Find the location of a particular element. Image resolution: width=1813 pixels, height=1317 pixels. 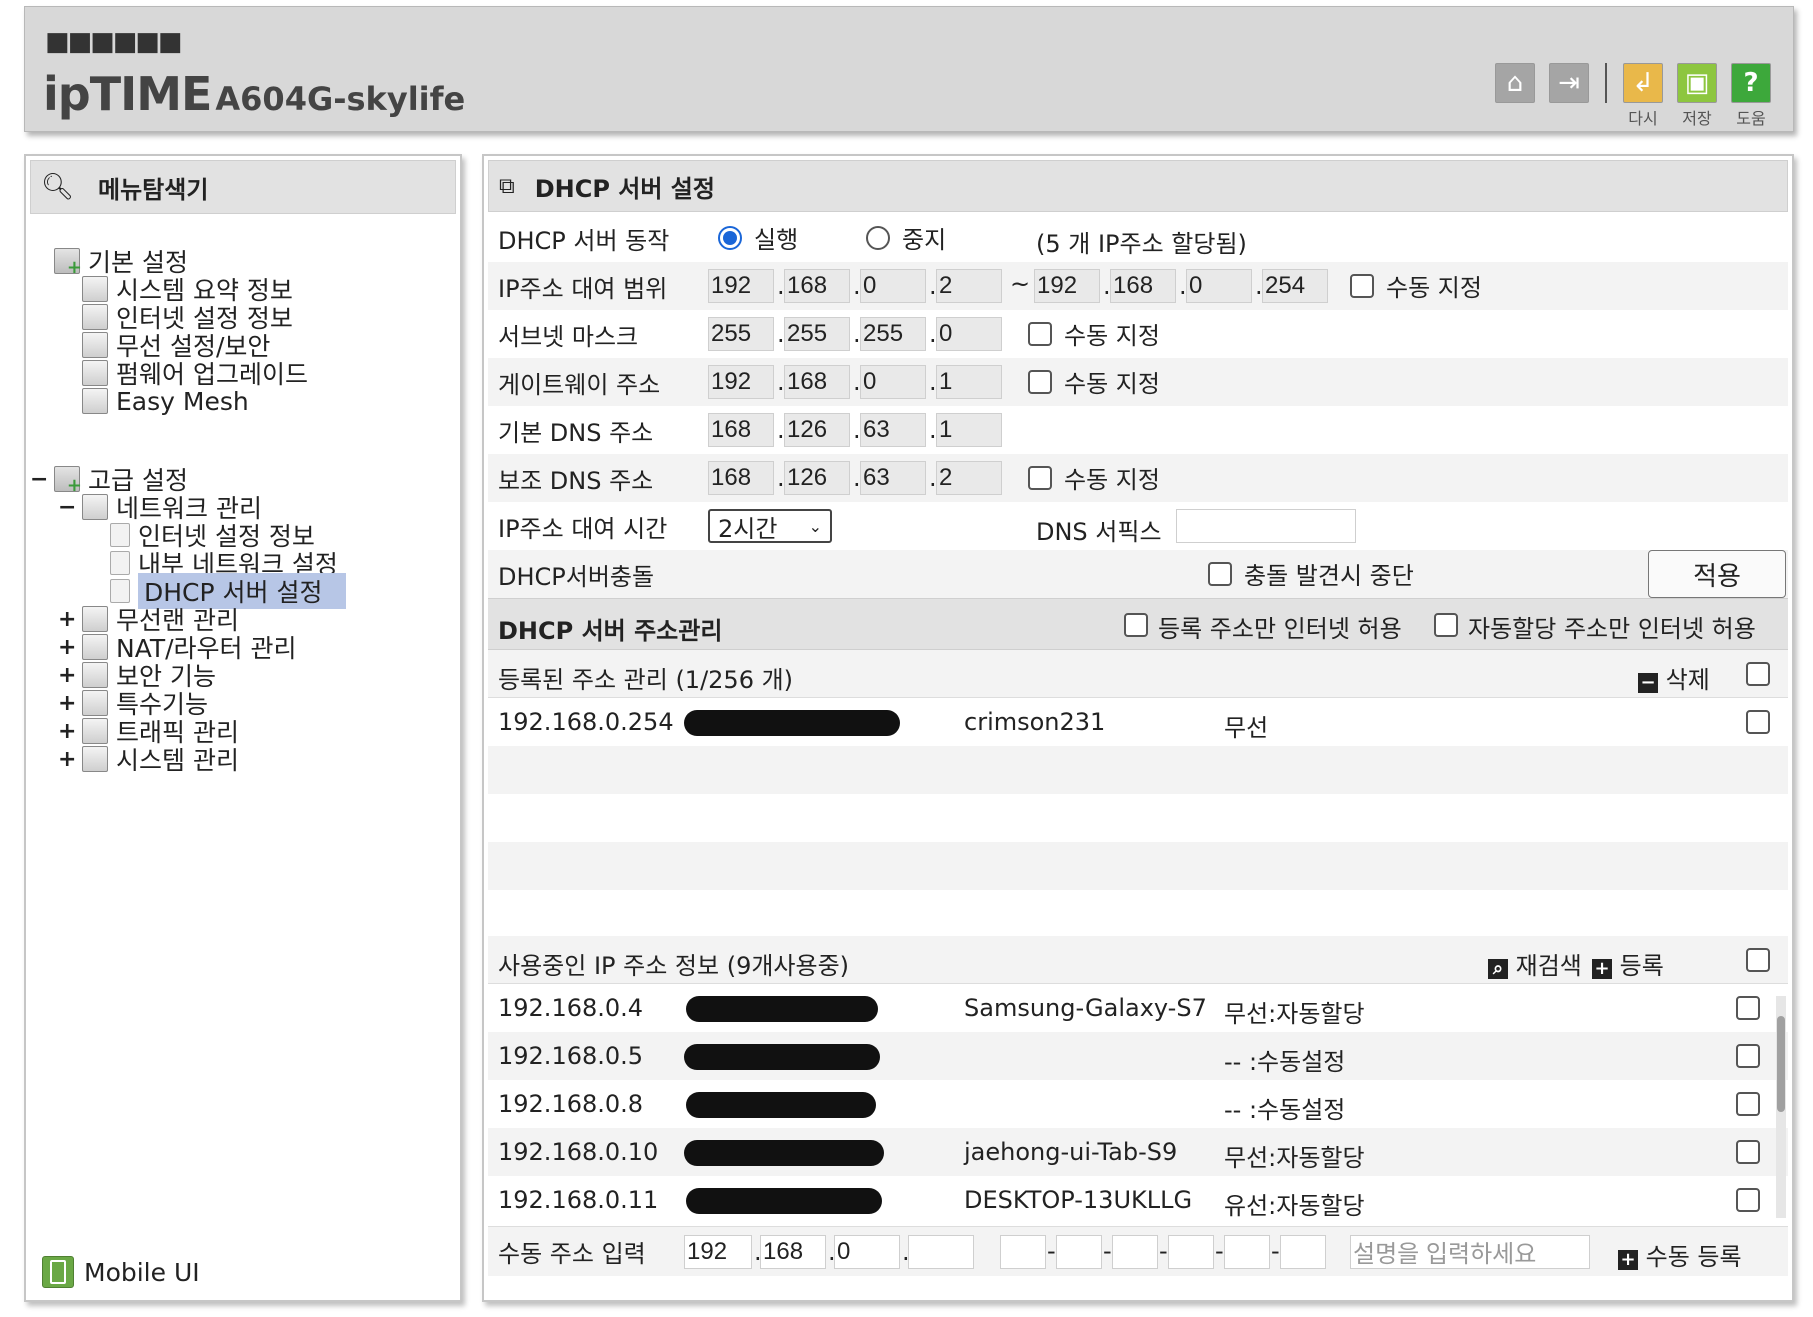

register-button: + 등록 is located at coordinates (1628, 963).